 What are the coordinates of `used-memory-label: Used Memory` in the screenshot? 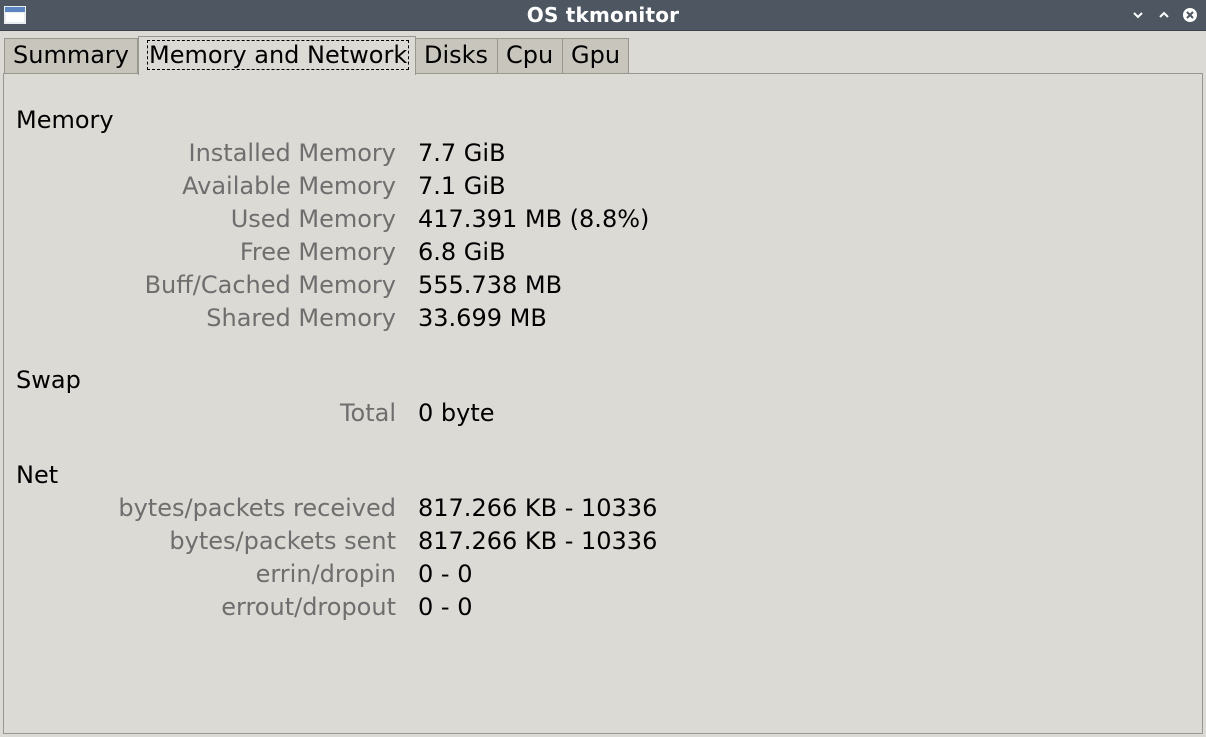 It's located at (313, 219).